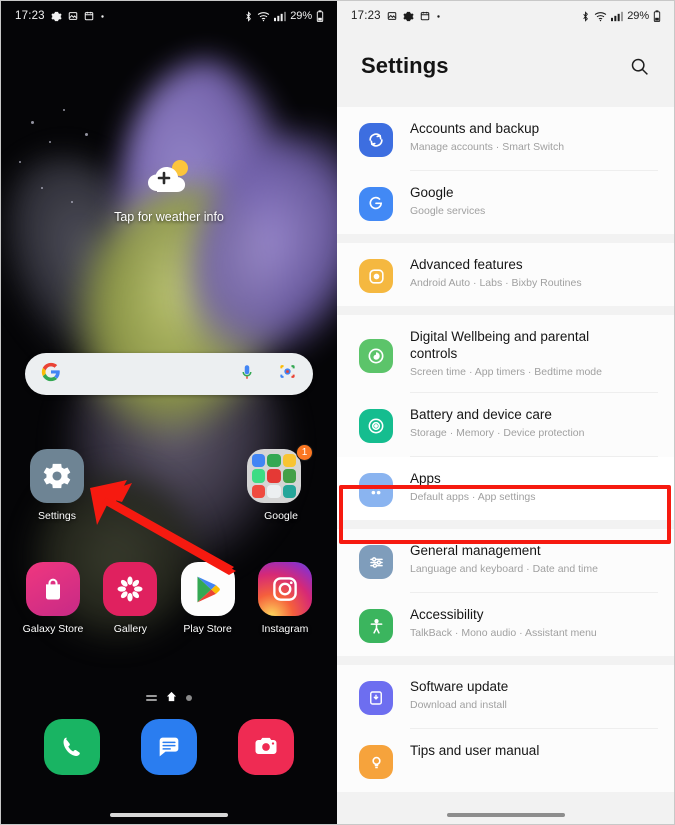 This screenshot has width=675, height=825. Describe the element at coordinates (376, 276) in the screenshot. I see `advanced-features-icon` at that location.